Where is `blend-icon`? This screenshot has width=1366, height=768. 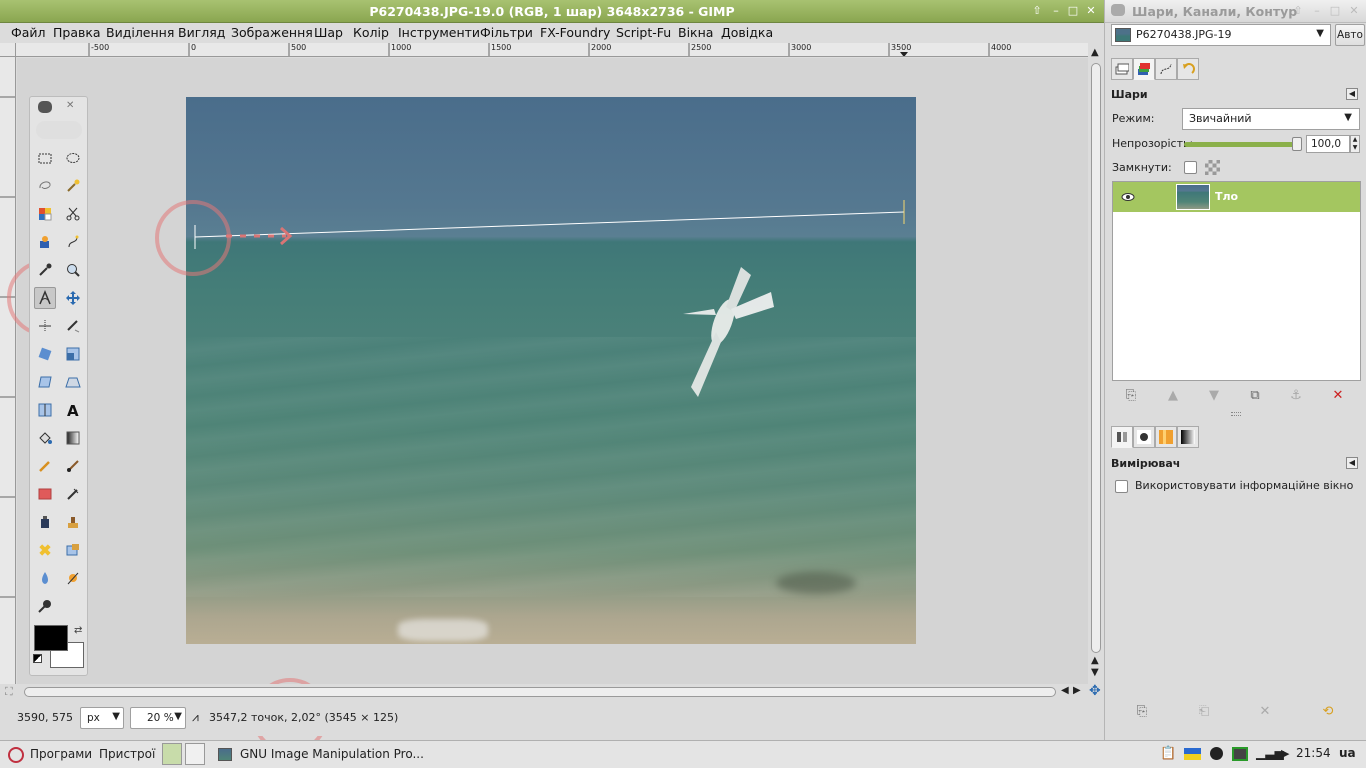
blend-icon is located at coordinates (73, 438).